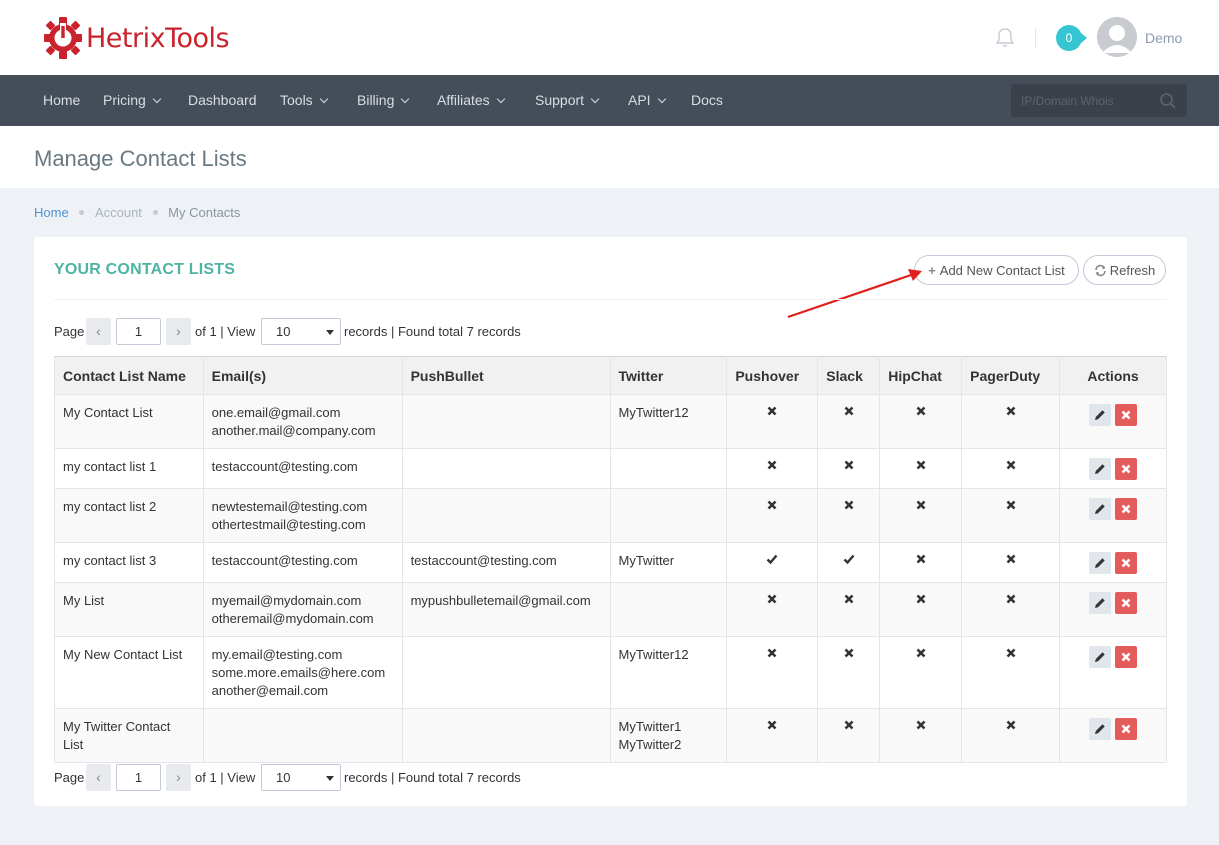 This screenshot has width=1219, height=845. What do you see at coordinates (772, 375) in the screenshot?
I see `col-header-pushover: Pushover` at bounding box center [772, 375].